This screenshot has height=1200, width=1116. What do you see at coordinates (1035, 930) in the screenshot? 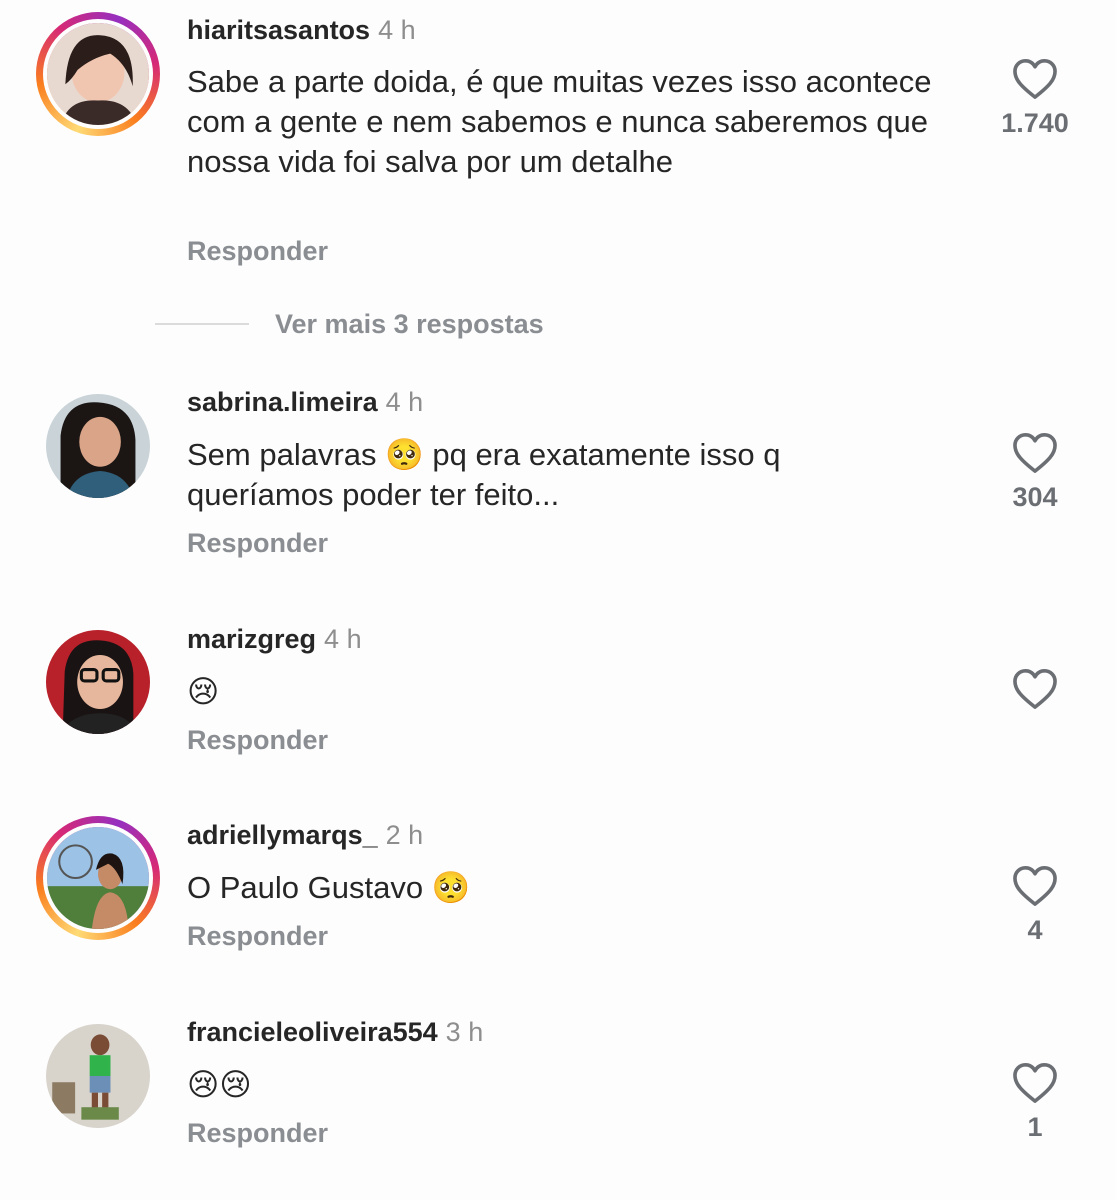
I see `like-count: 4` at bounding box center [1035, 930].